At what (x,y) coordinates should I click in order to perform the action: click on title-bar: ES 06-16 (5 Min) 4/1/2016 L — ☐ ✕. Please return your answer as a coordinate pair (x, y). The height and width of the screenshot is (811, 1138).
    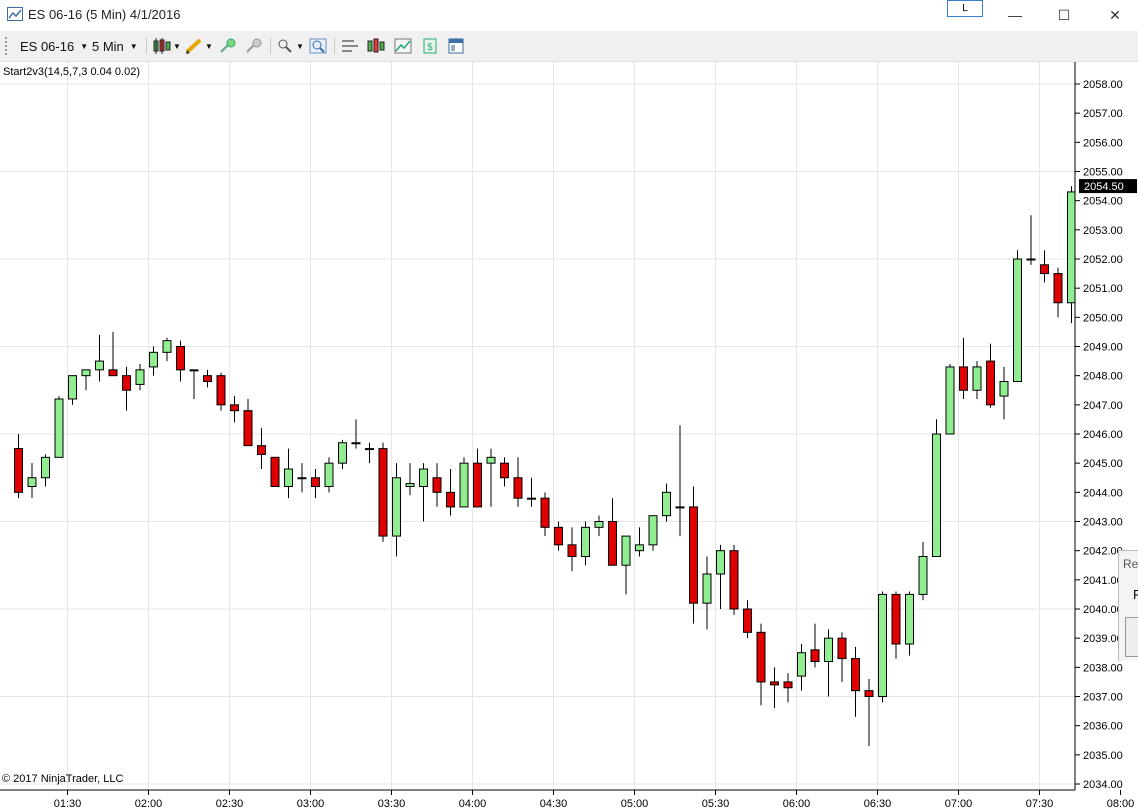
    Looking at the image, I should click on (569, 15).